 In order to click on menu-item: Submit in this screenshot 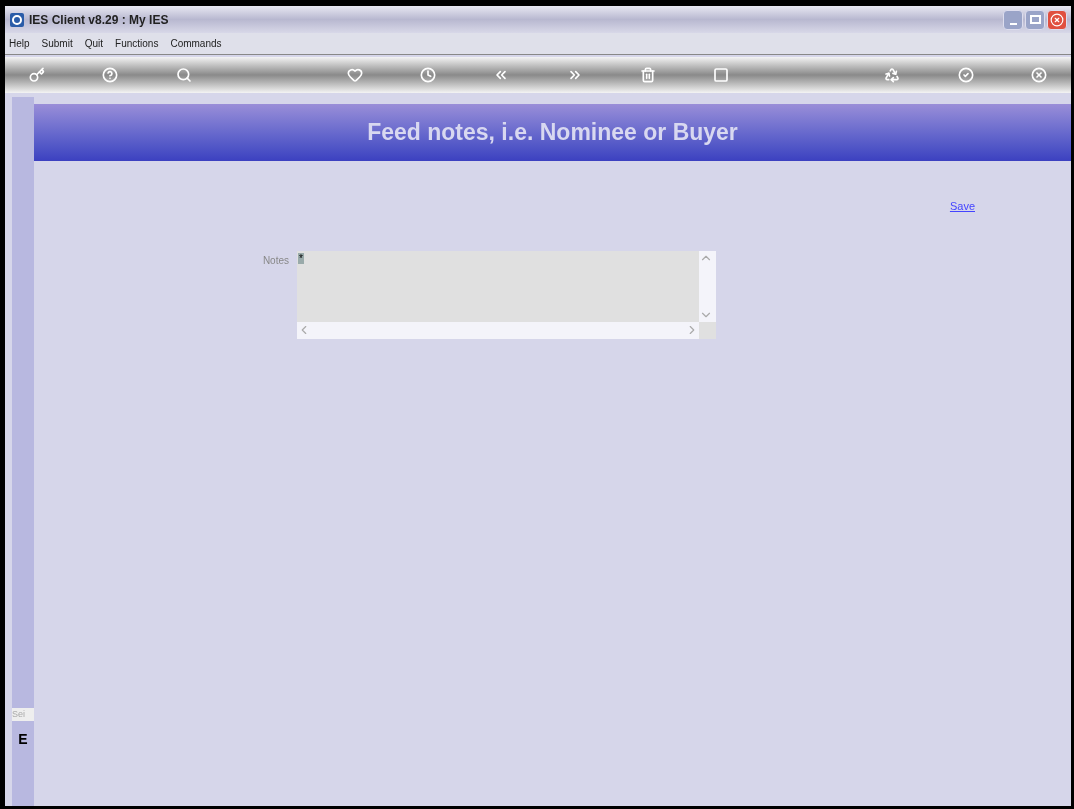, I will do `click(57, 43)`.